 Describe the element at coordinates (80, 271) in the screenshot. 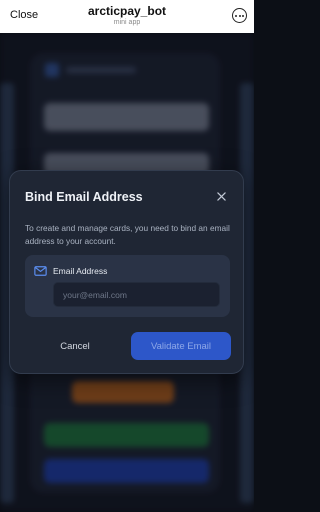

I see `email-field-label: Email Address` at that location.